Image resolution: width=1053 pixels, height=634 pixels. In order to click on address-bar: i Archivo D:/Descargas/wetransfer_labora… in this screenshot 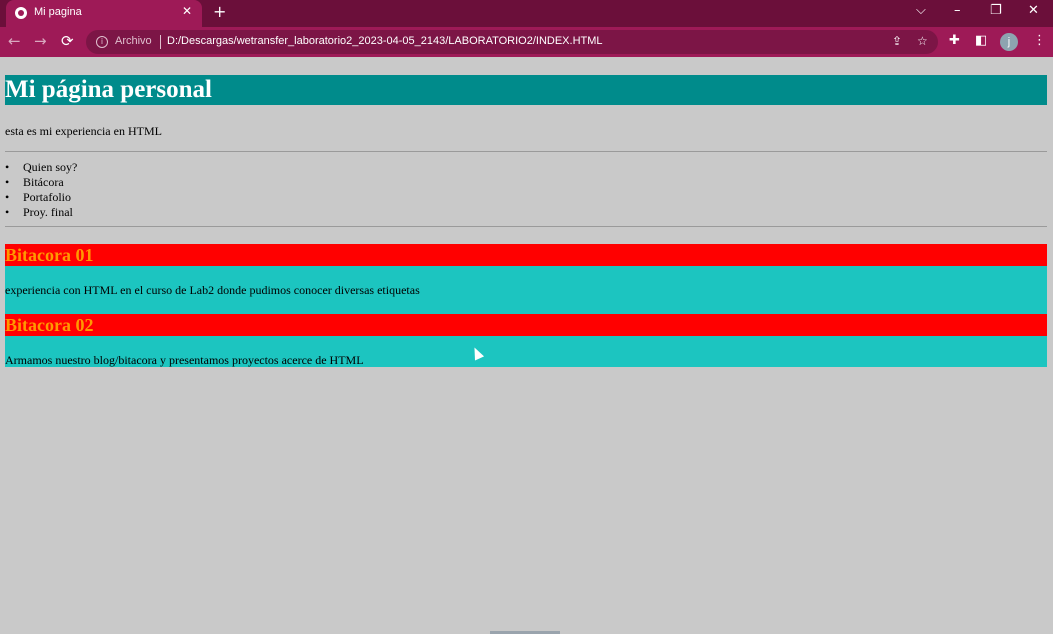, I will do `click(512, 42)`.